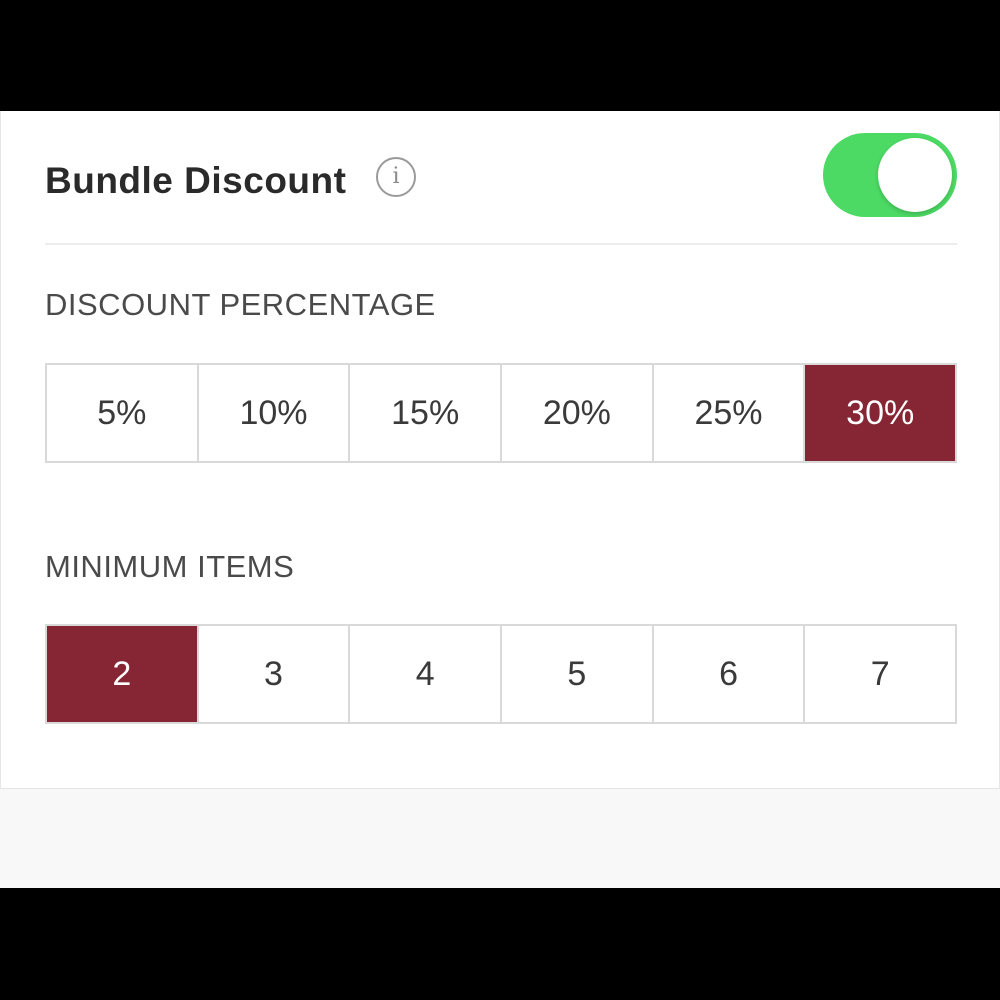  I want to click on minimum-items-selector: 2 3 4 5 6 7, so click(501, 674).